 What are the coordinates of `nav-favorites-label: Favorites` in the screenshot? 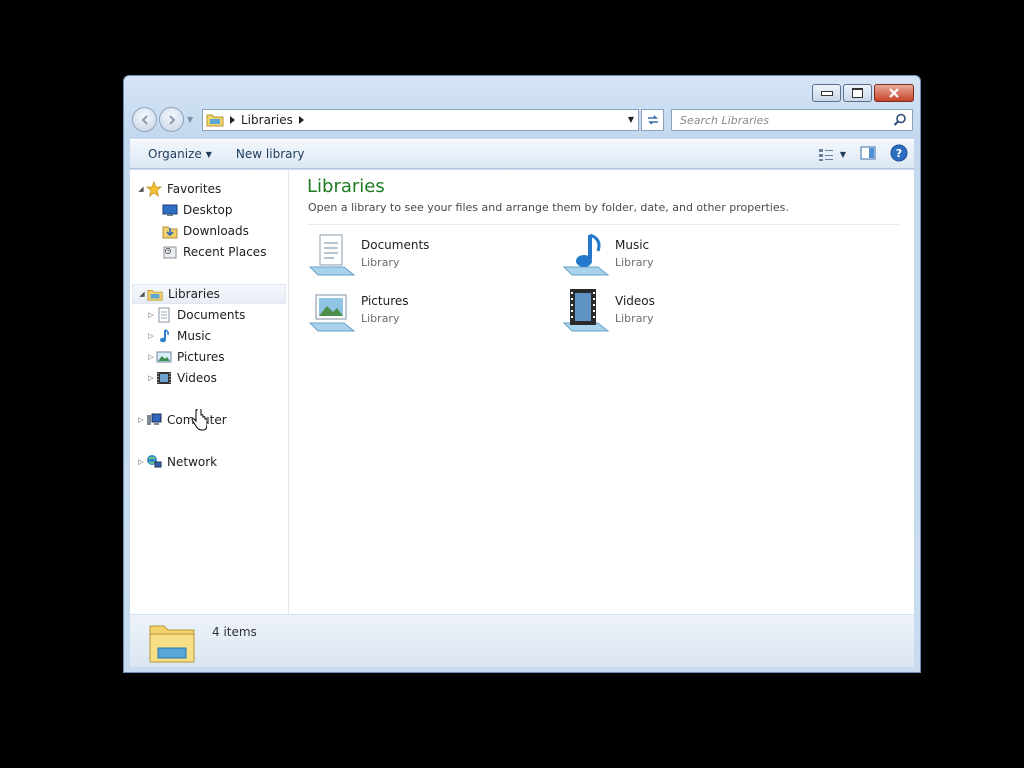 It's located at (194, 189).